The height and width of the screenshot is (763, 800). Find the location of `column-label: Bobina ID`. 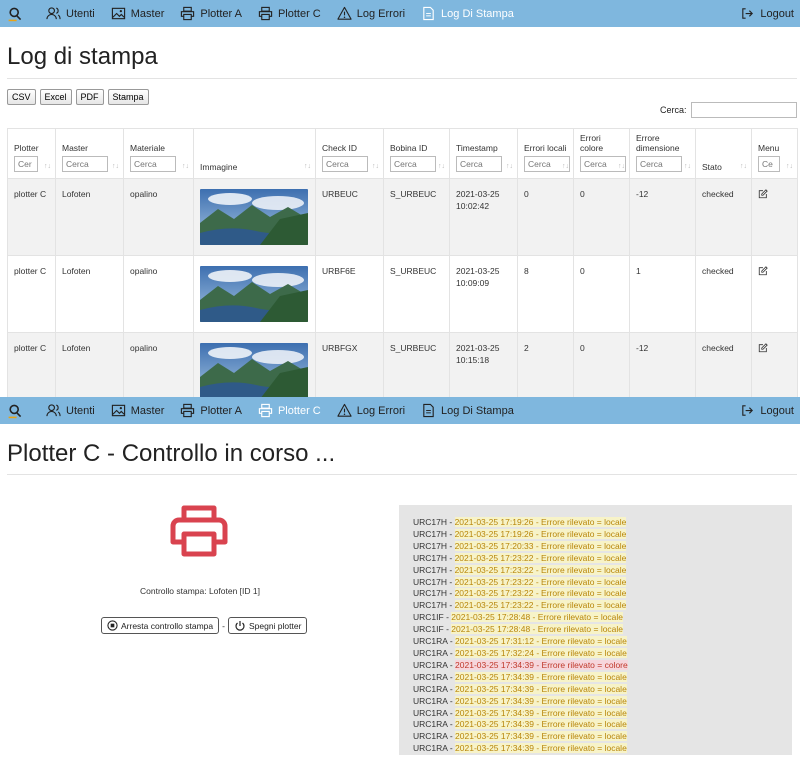

column-label: Bobina ID is located at coordinates (409, 148).